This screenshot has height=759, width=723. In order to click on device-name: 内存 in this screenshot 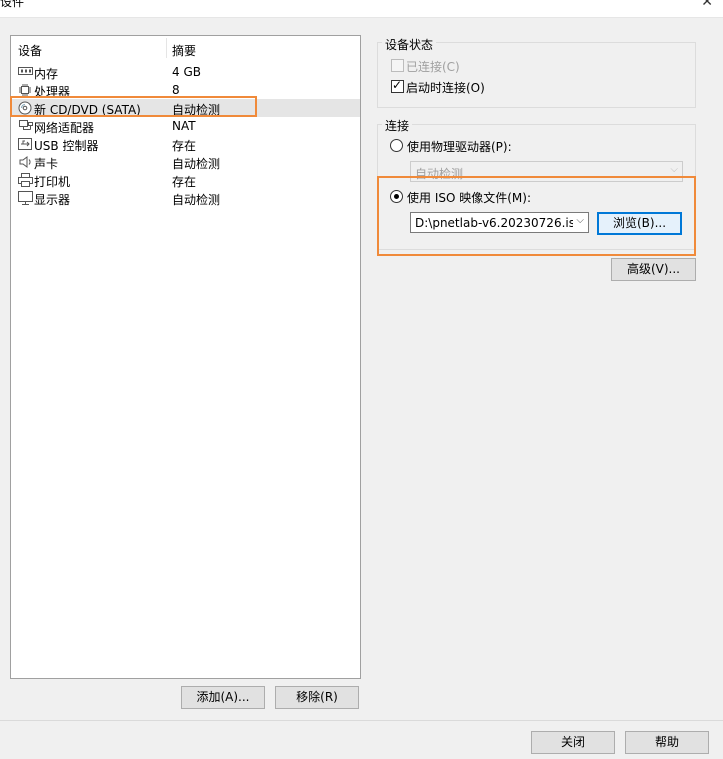, I will do `click(46, 74)`.